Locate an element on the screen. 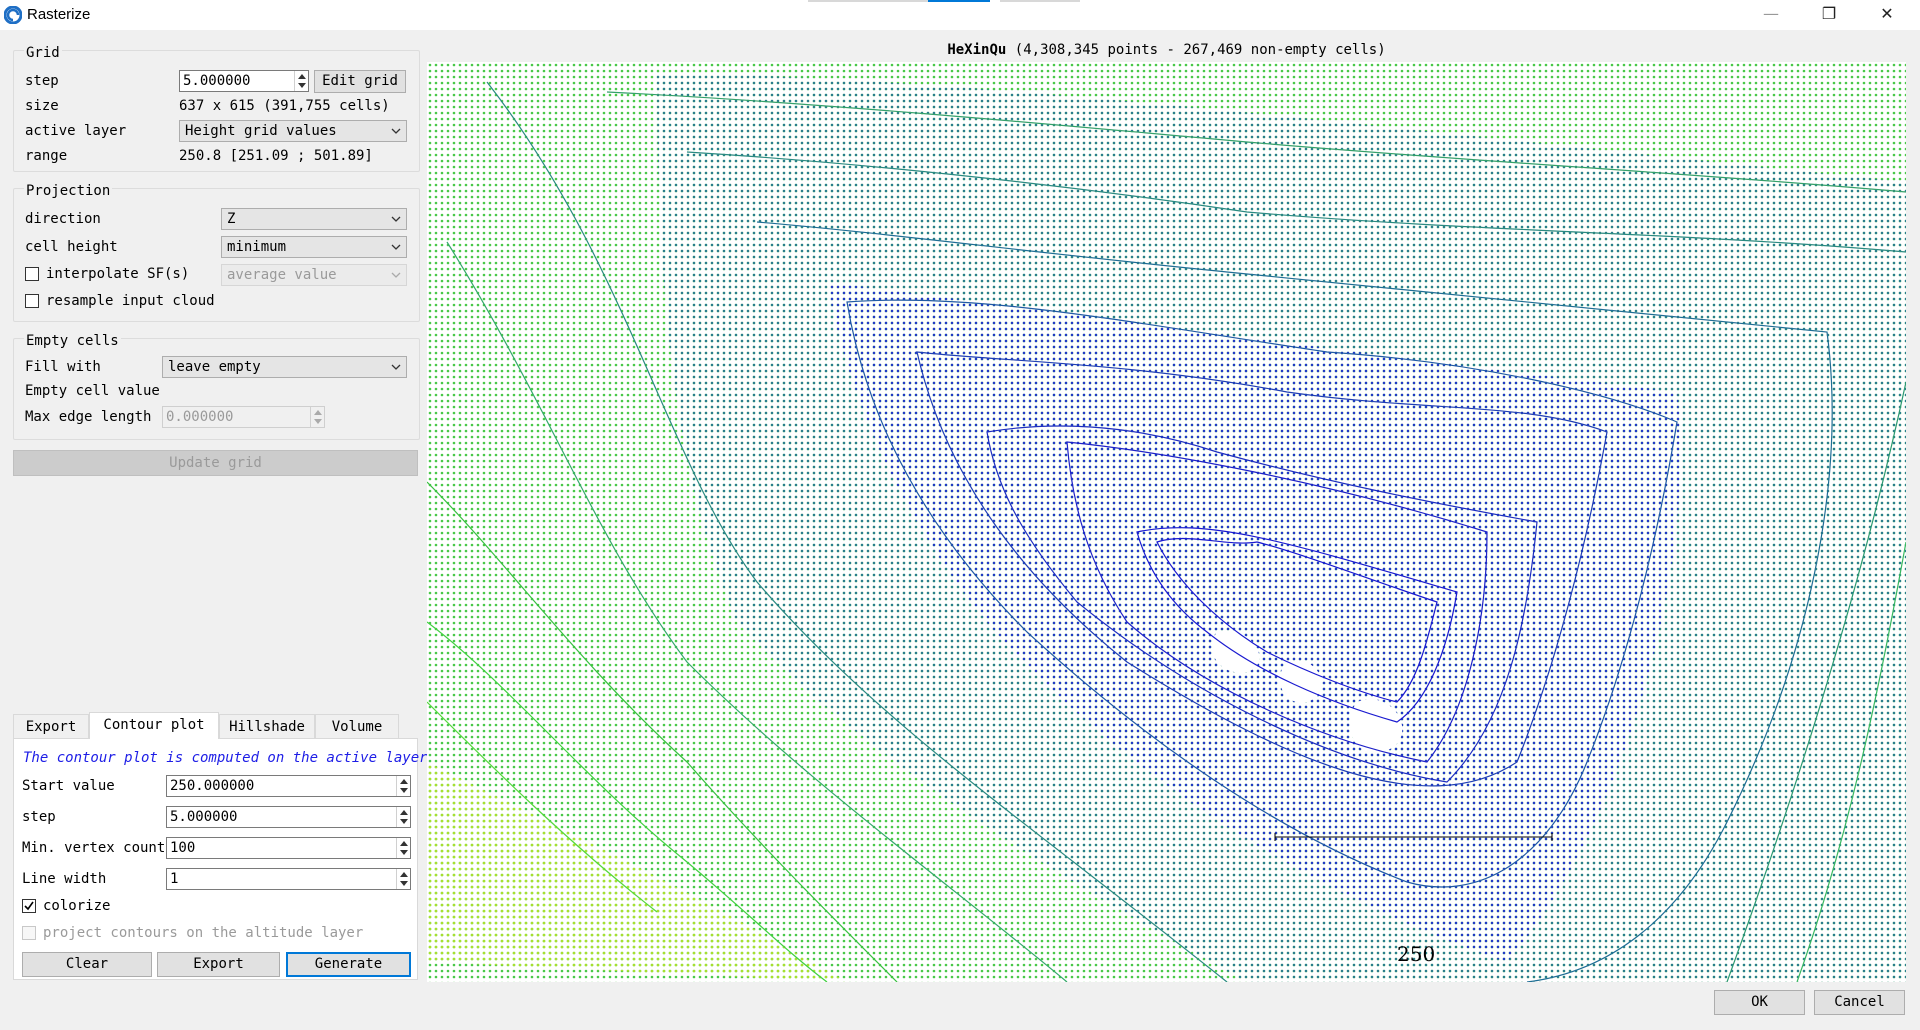 The height and width of the screenshot is (1030, 1920). grid-step-input: 5.000000 is located at coordinates (244, 81).